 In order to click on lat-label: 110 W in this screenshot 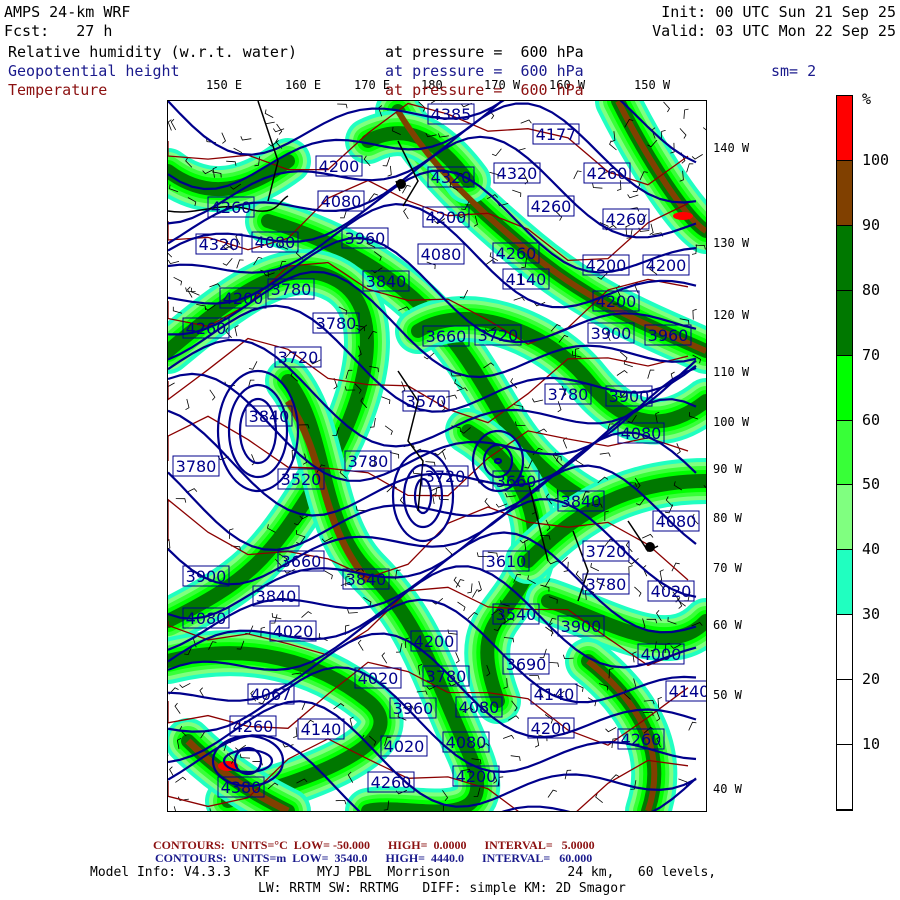, I will do `click(731, 372)`.